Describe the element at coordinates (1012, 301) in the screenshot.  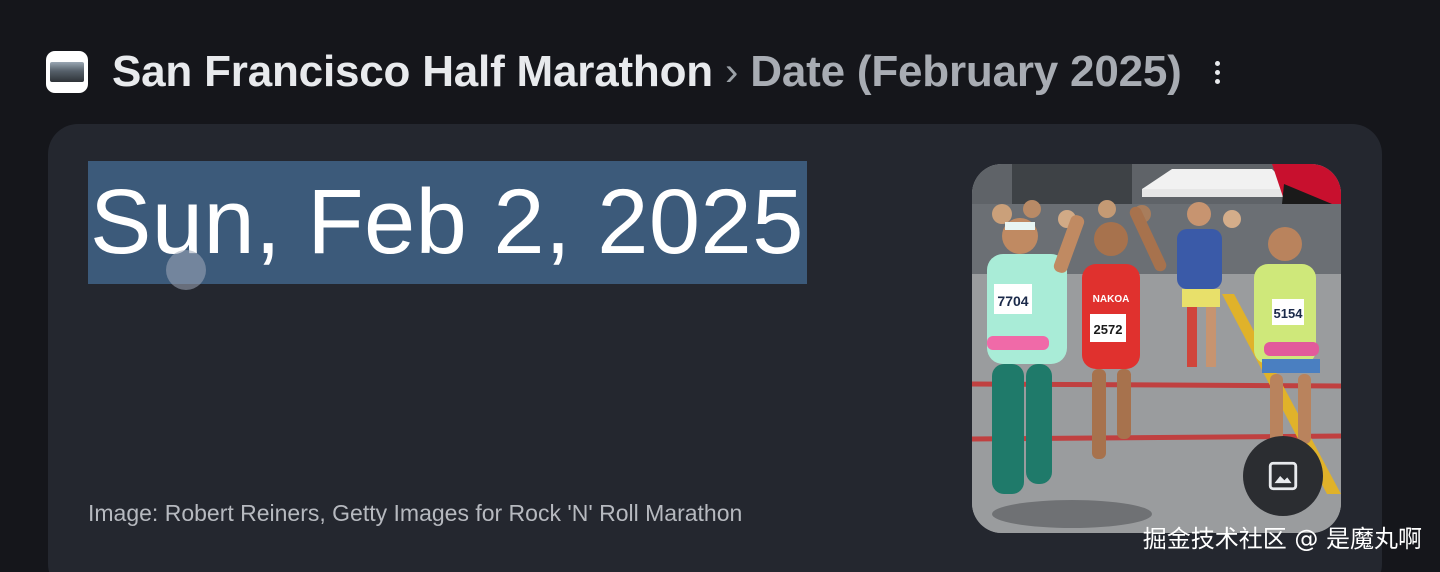
I see `bib-7704: 7704` at that location.